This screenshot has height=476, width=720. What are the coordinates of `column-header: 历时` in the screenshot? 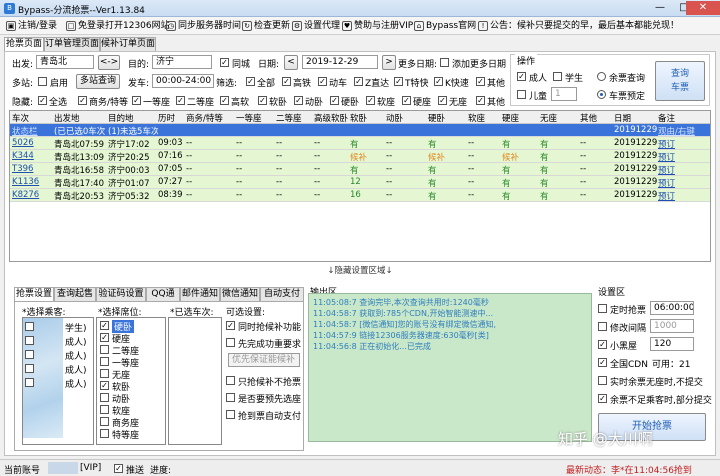 It's located at (172, 118).